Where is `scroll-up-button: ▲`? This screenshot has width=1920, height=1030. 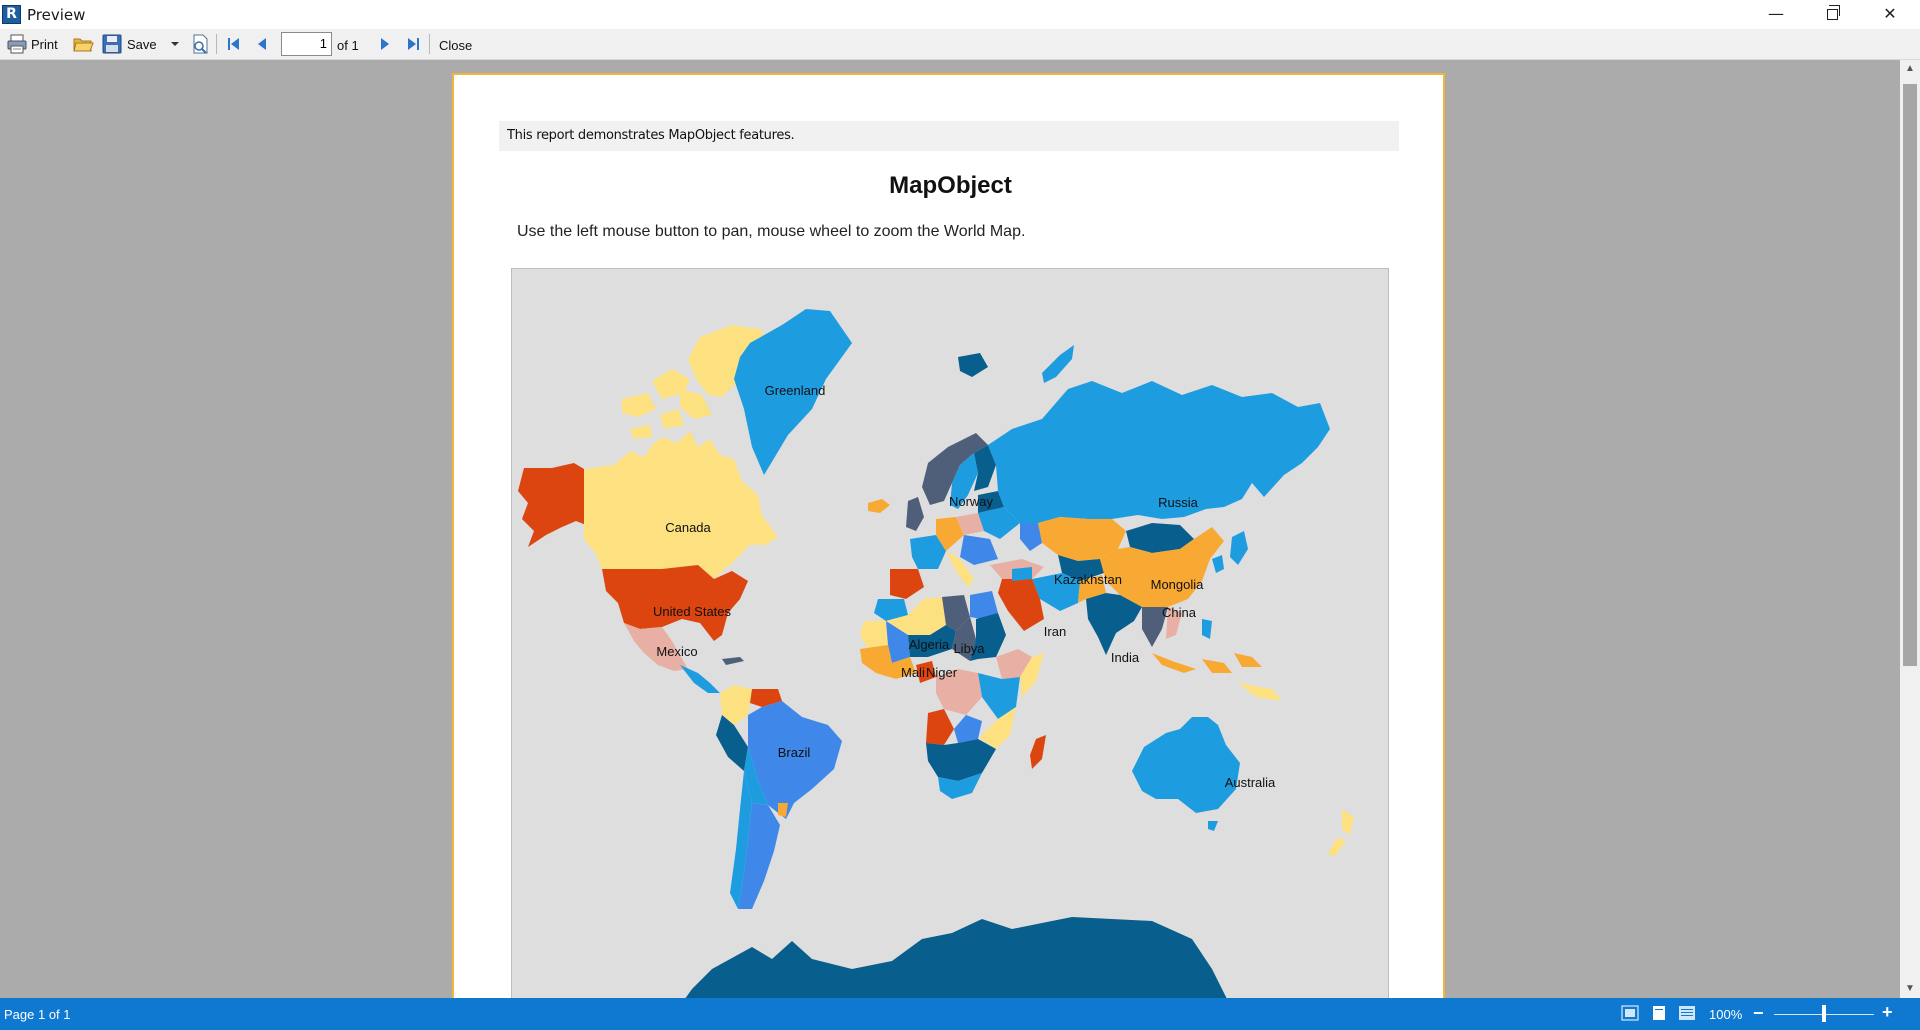 scroll-up-button: ▲ is located at coordinates (1910, 69).